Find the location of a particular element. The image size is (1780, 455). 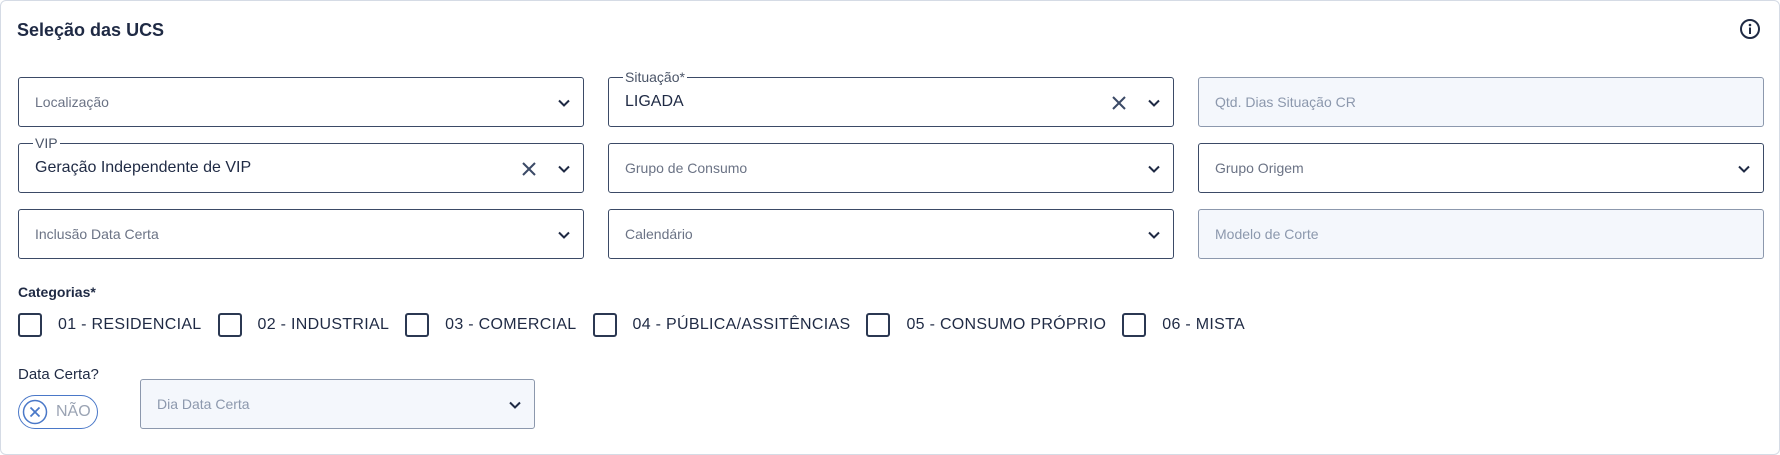

data-certa-label: Data Certa? is located at coordinates (58, 374).